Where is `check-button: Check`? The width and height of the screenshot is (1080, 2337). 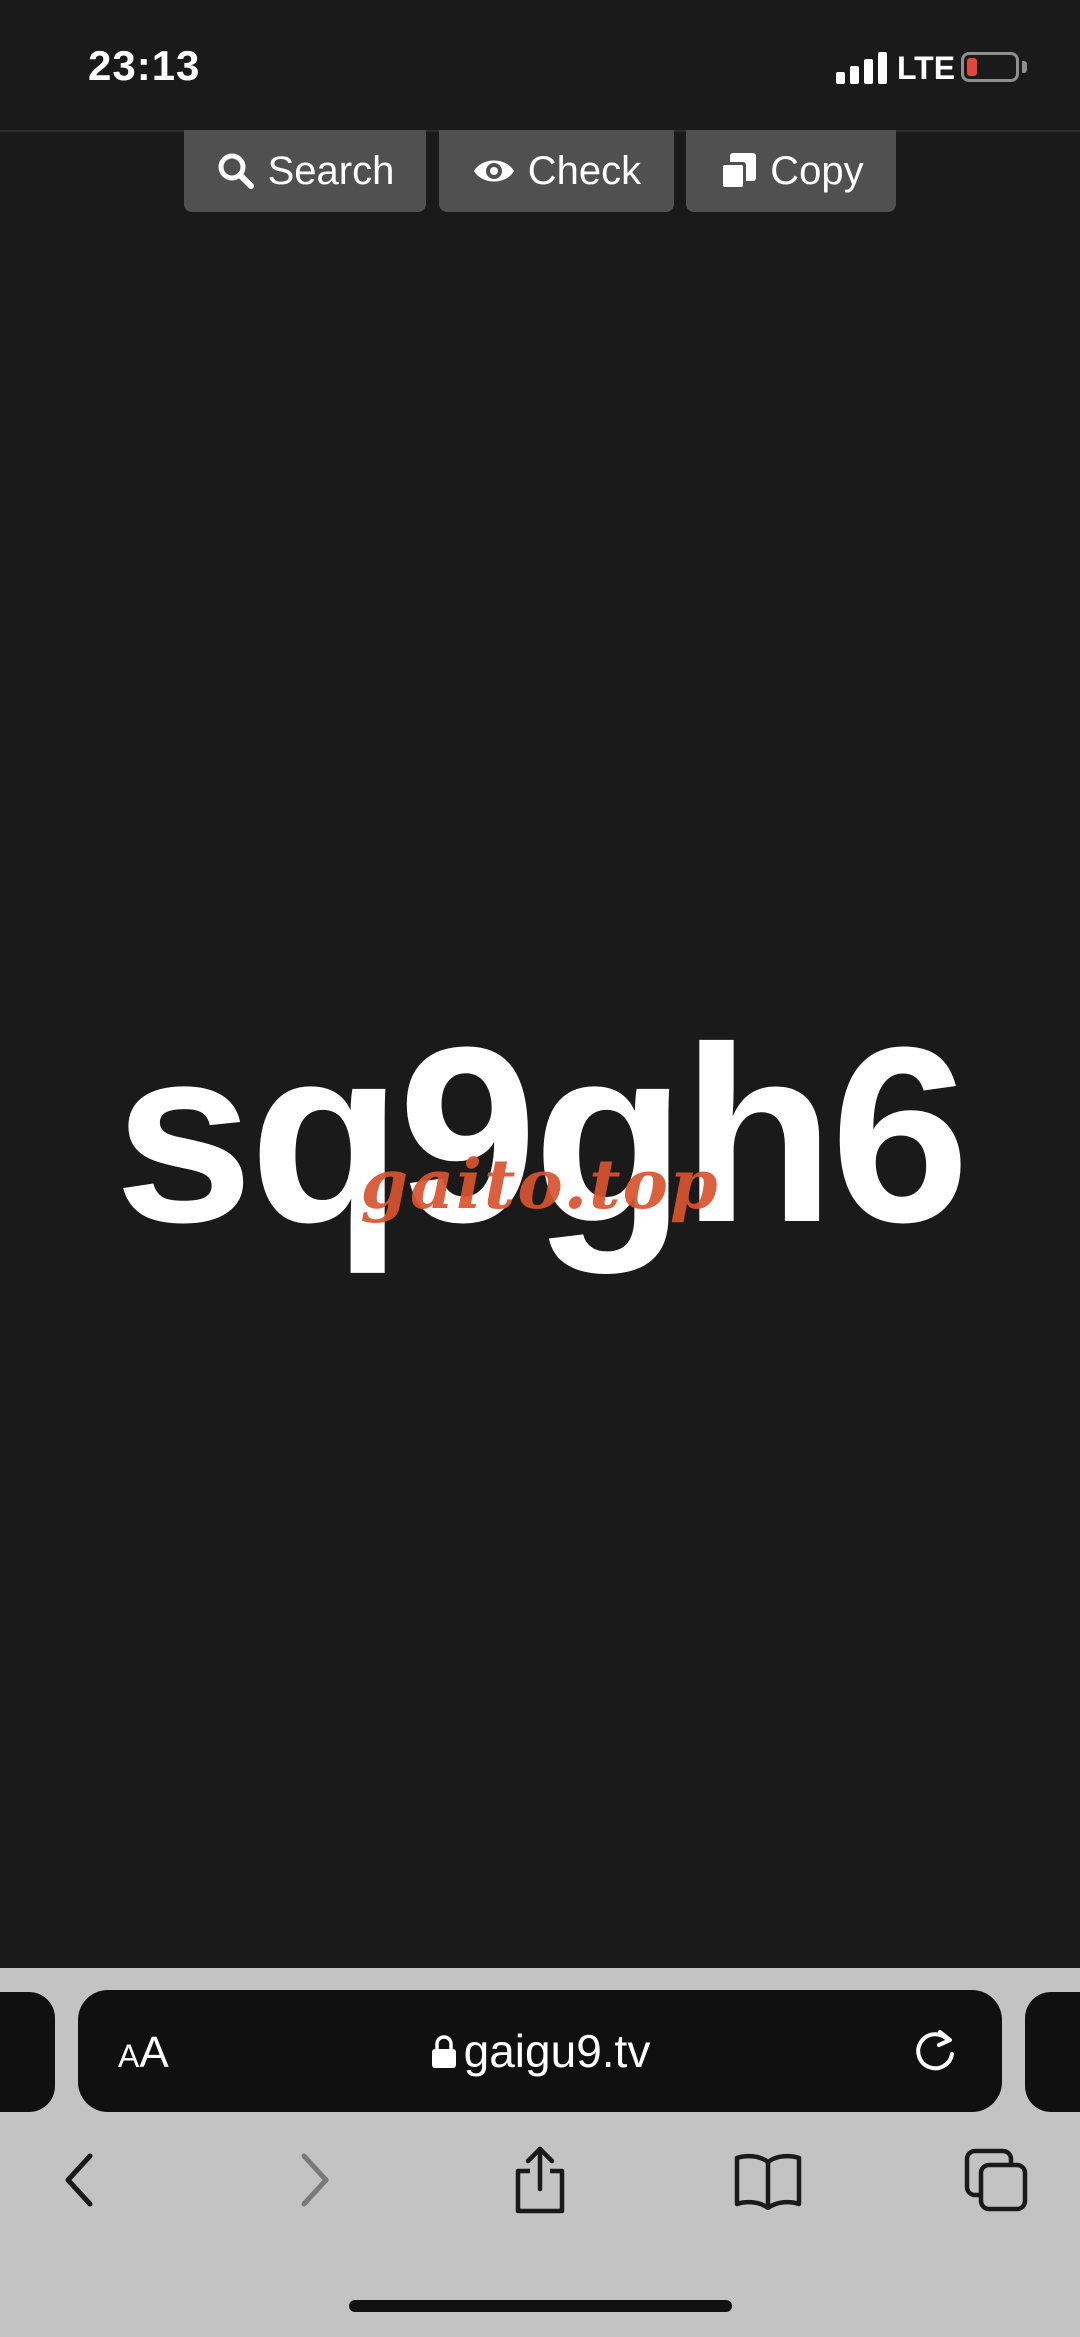 check-button: Check is located at coordinates (556, 171).